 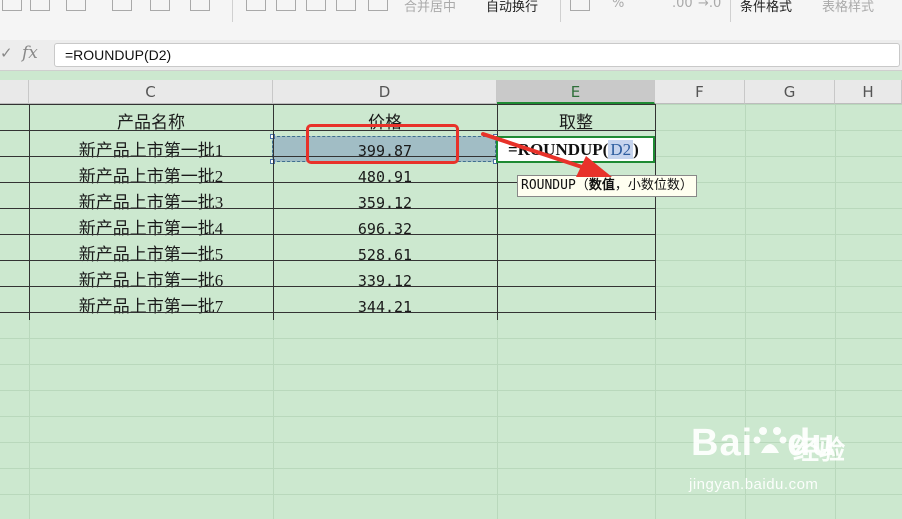 What do you see at coordinates (722, 443) in the screenshot?
I see `watermark-brand-part1: Bai` at bounding box center [722, 443].